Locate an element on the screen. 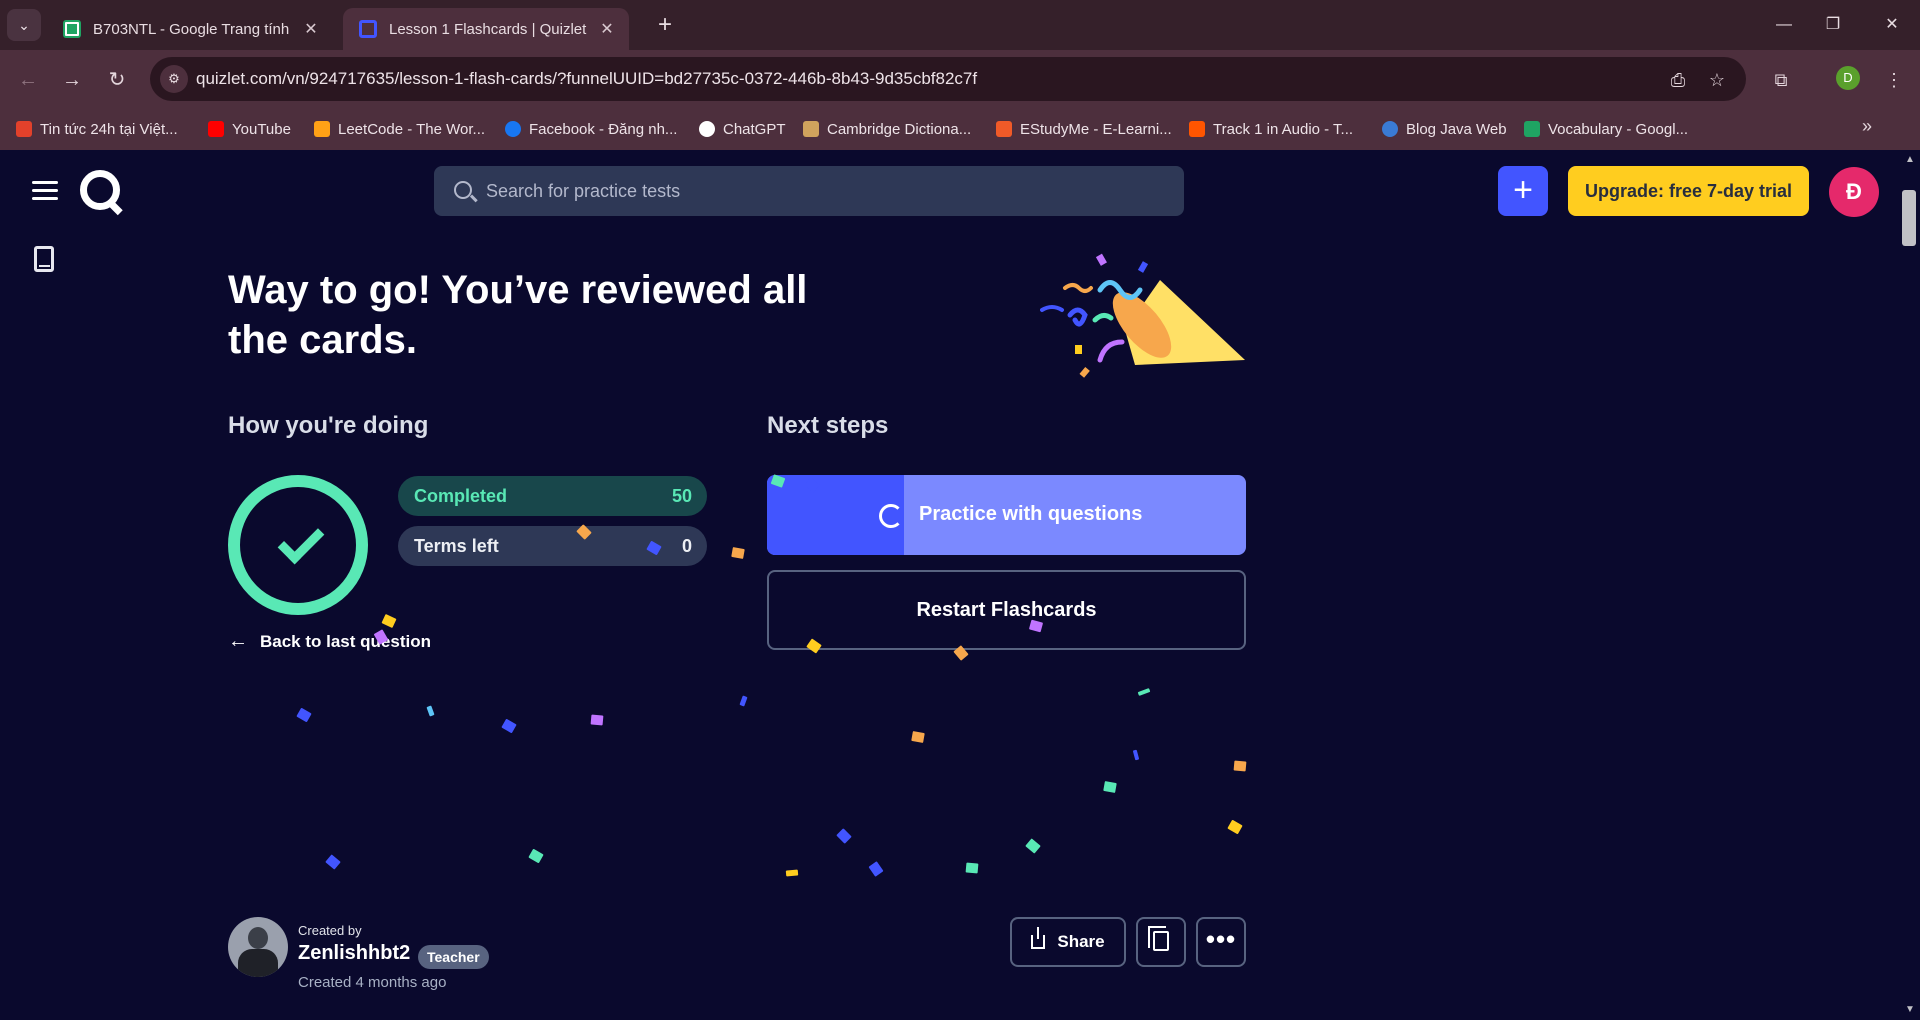 The width and height of the screenshot is (1920, 1020). page-scrollbar is located at coordinates (1910, 585).